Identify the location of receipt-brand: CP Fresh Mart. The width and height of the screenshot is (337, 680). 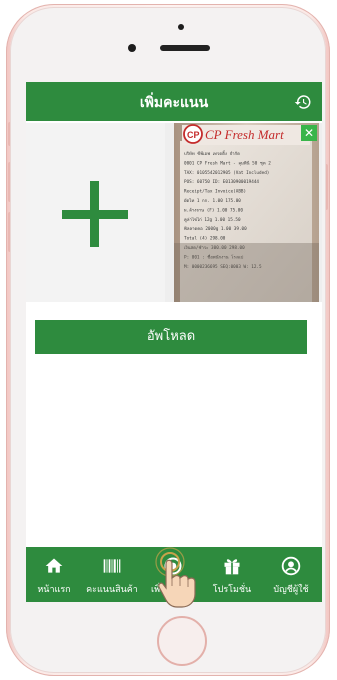
(244, 134).